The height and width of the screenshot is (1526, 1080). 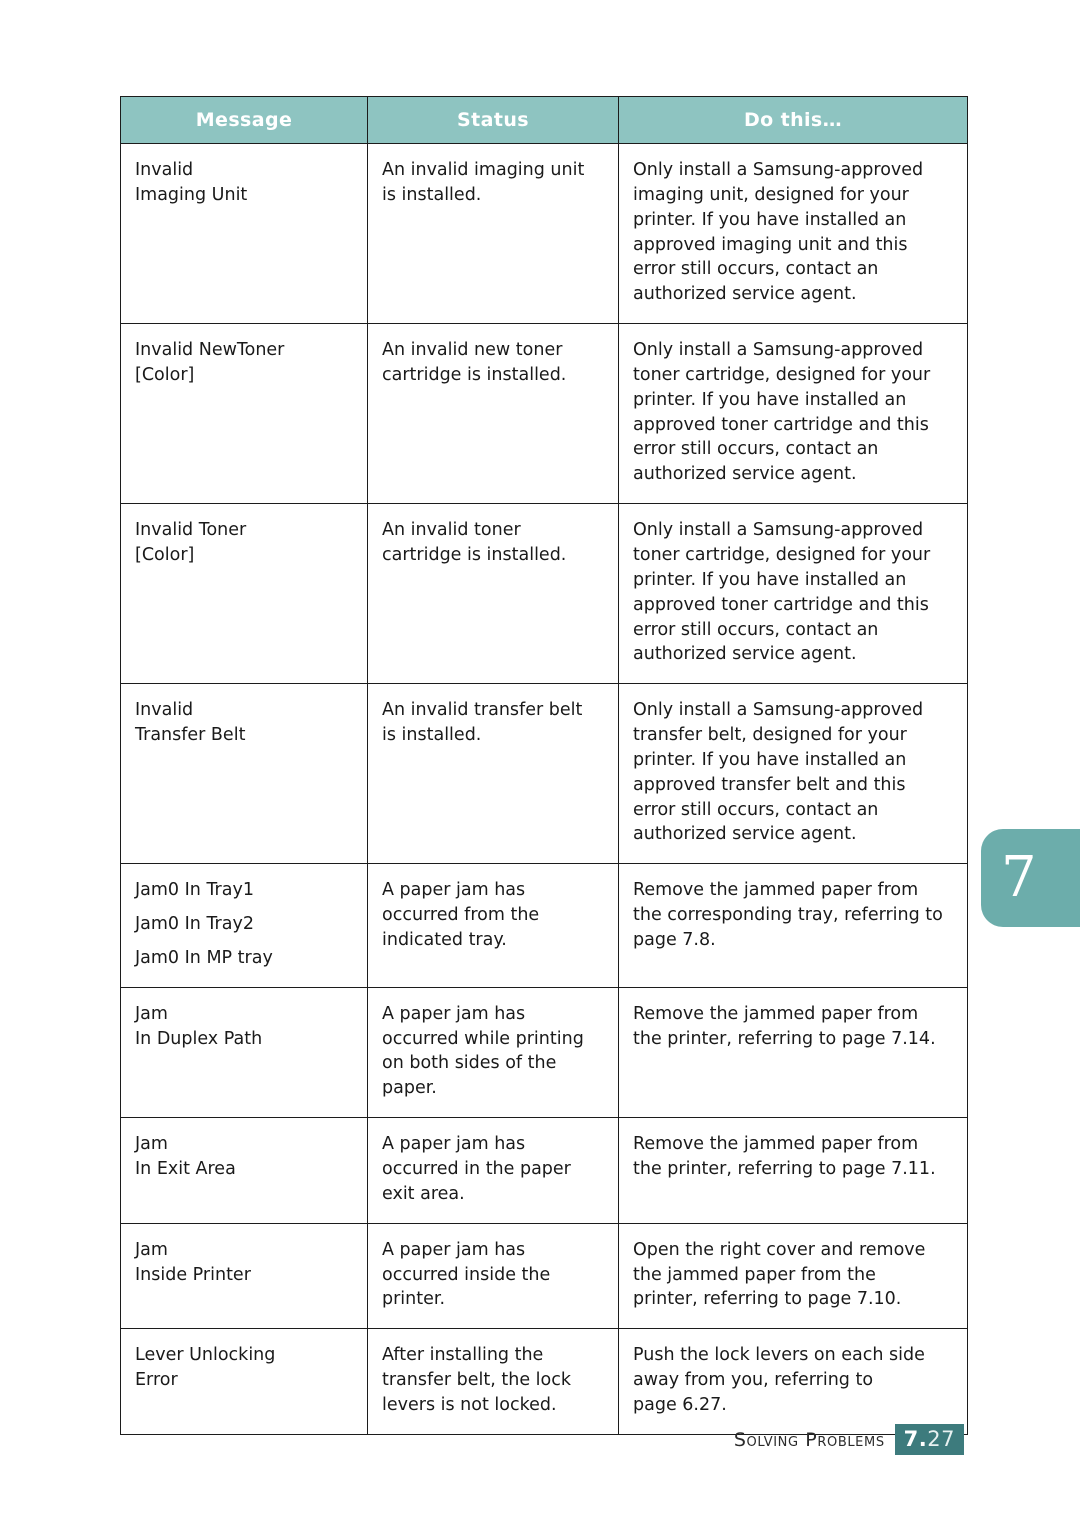 I want to click on column-header-status: Status, so click(x=493, y=120).